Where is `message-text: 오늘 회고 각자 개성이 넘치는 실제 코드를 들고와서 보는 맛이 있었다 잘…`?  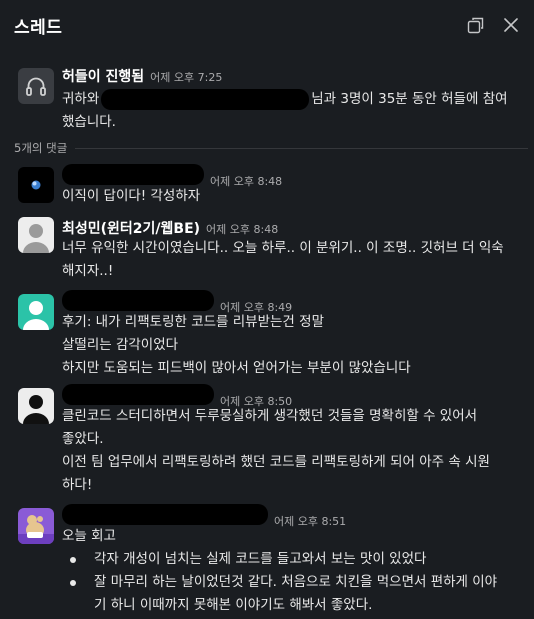 message-text: 오늘 회고 각자 개성이 넘치는 실제 코드를 들고와서 보는 맛이 있었다 잘… is located at coordinates (296, 571).